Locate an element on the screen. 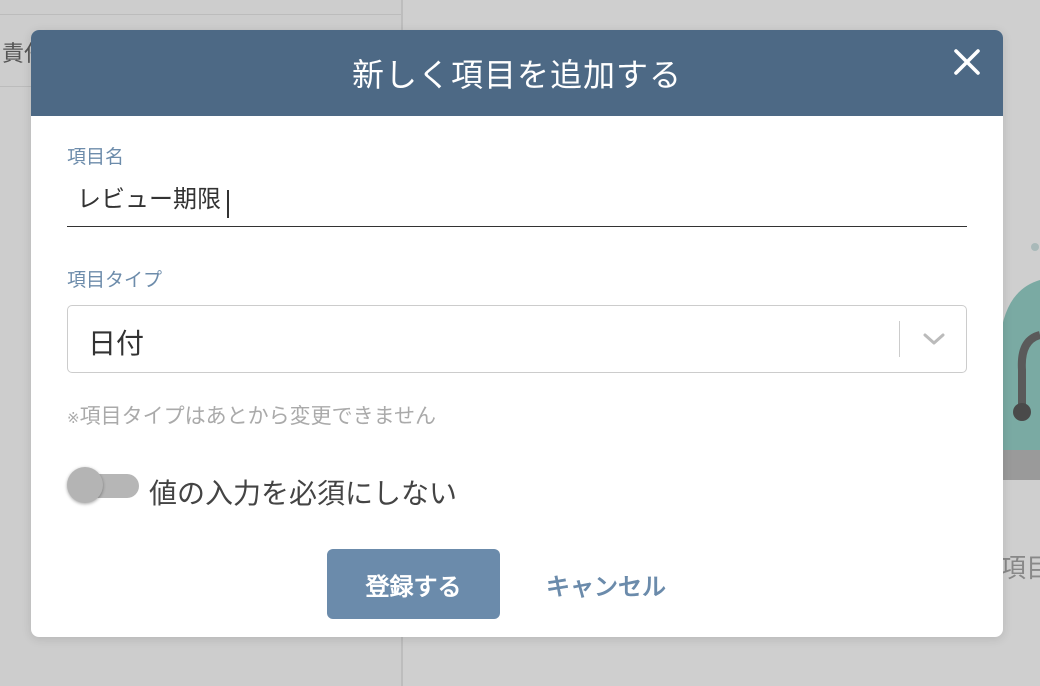 The image size is (1040, 686). required-toggle is located at coordinates (103, 485).